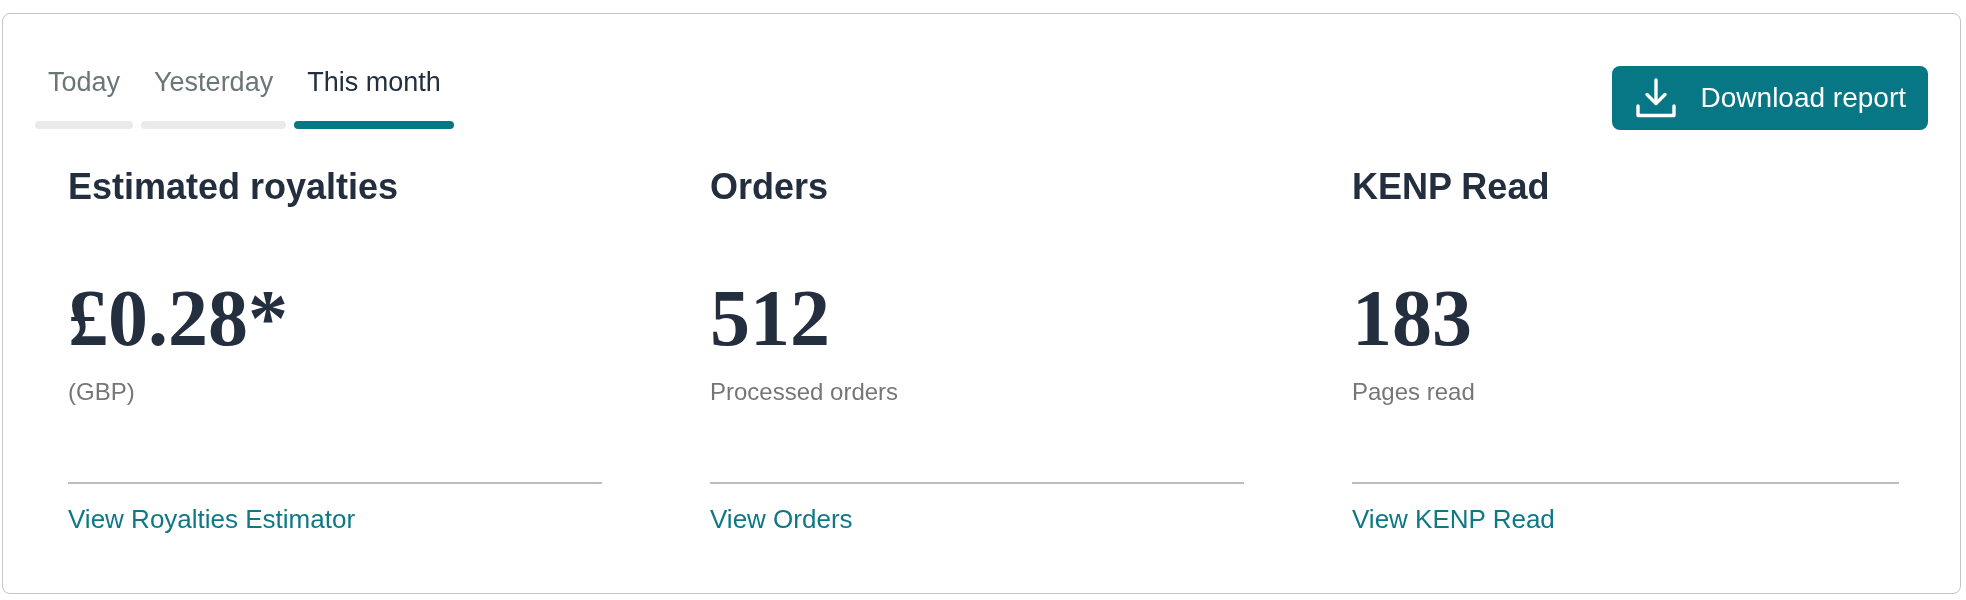 The width and height of the screenshot is (1966, 600). What do you see at coordinates (374, 98) in the screenshot?
I see `period-tab: This month` at bounding box center [374, 98].